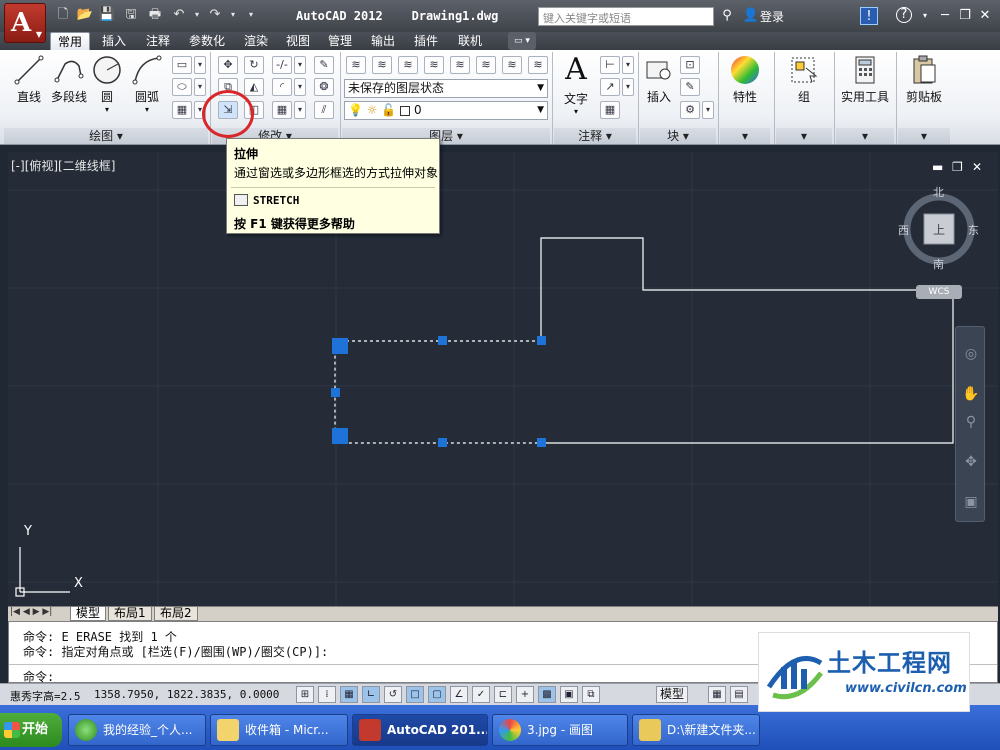 This screenshot has width=1000, height=750. I want to click on create-block-icon: ⊡, so click(690, 65).